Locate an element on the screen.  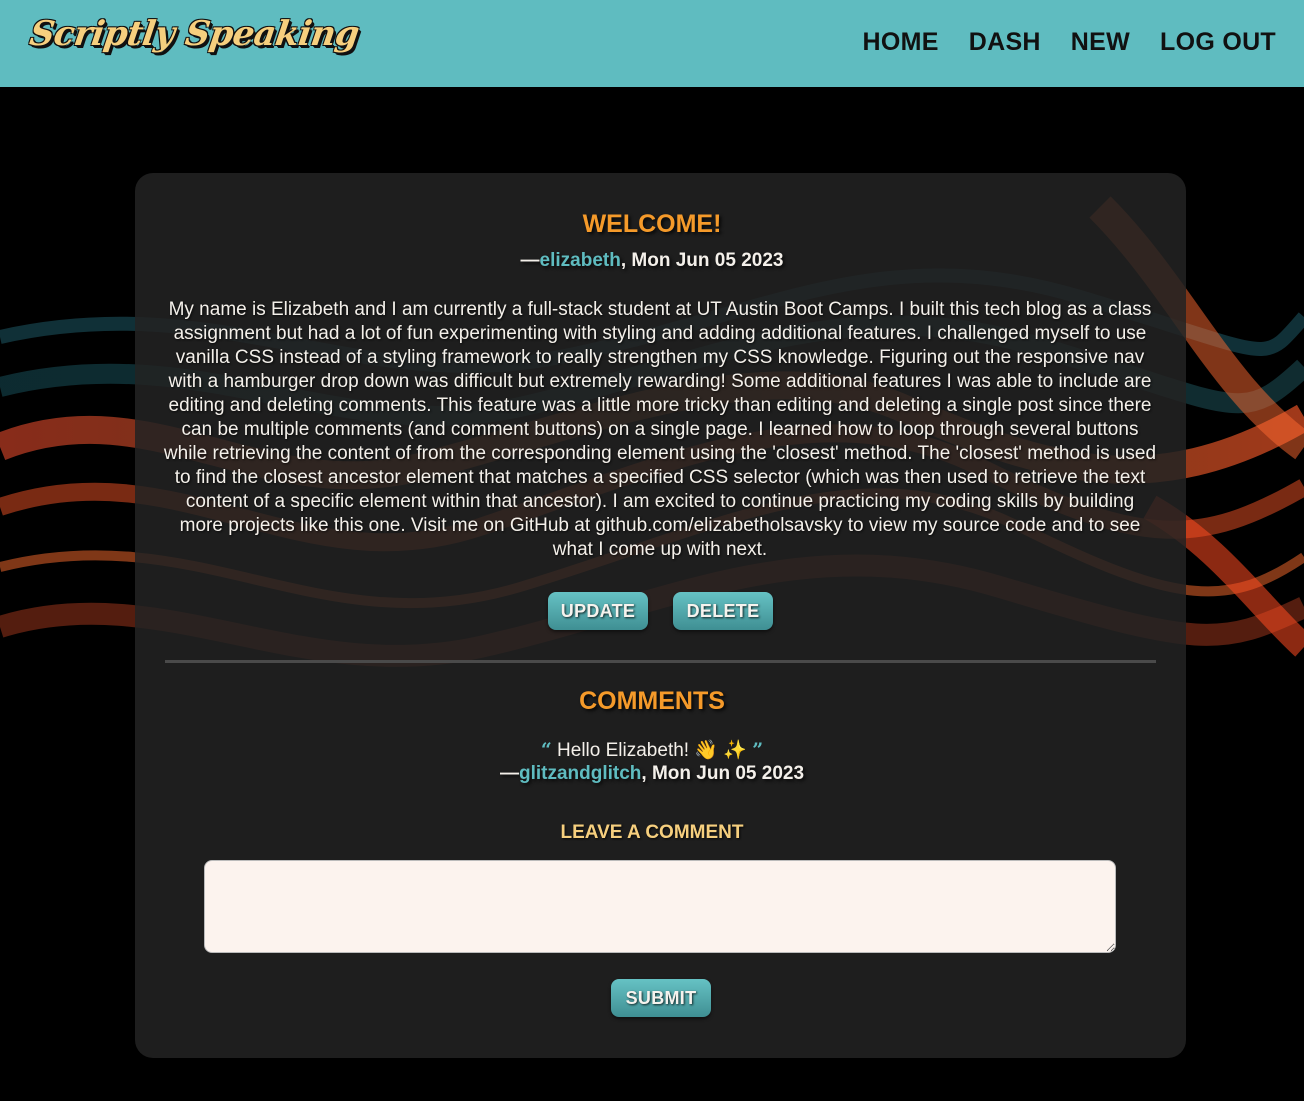
comment-text: Hello Elizabeth! 👋 ✨ is located at coordinates (652, 750).